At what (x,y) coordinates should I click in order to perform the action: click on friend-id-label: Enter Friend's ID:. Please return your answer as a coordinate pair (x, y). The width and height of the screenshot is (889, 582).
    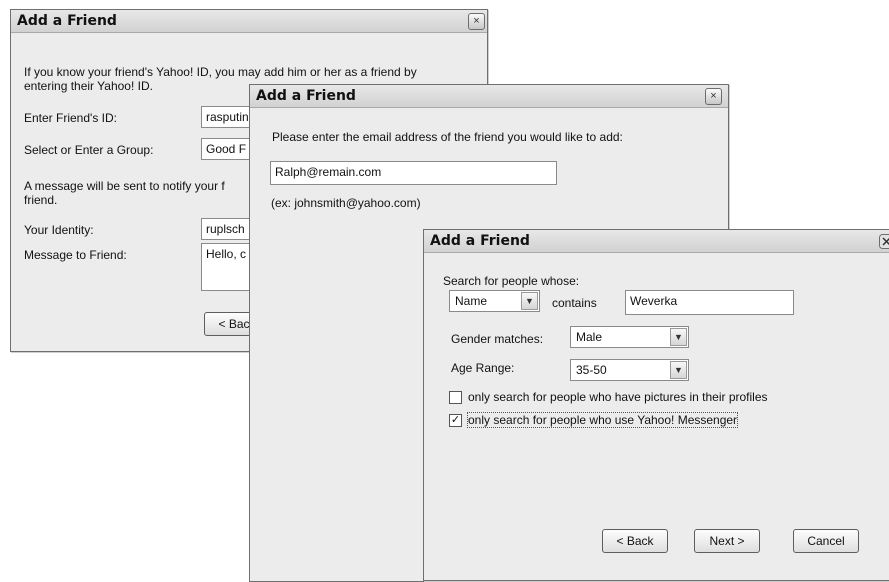
    Looking at the image, I should click on (70, 118).